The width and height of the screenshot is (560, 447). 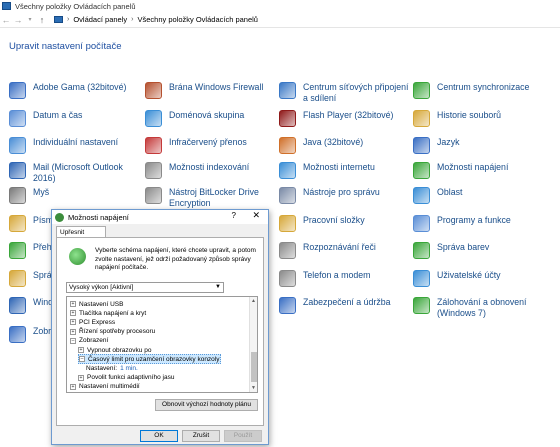 What do you see at coordinates (101, 304) in the screenshot?
I see `tree-item-label: Nastavení USB` at bounding box center [101, 304].